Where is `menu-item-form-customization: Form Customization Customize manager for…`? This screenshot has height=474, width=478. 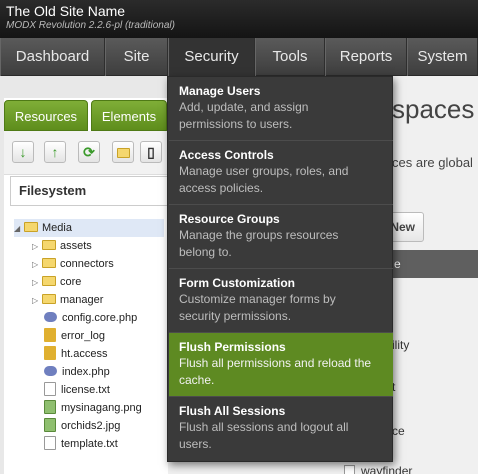
menu-item-form-customization: Form Customization Customize manager for… is located at coordinates (281, 301).